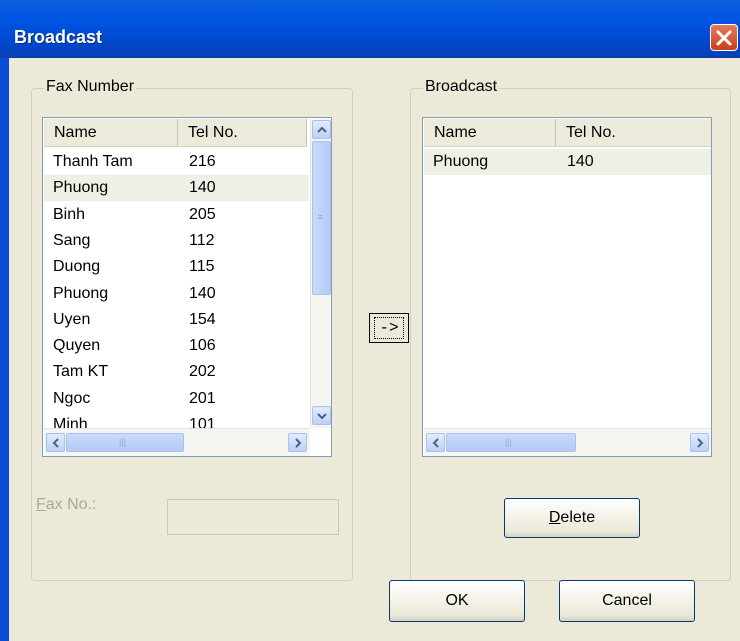  I want to click on row-name: Duong, so click(77, 267).